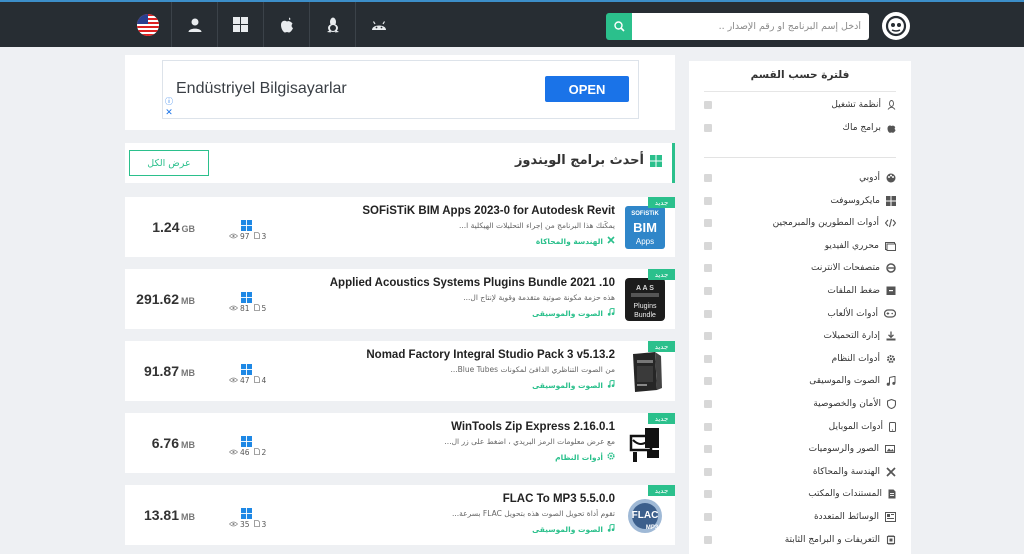  What do you see at coordinates (800, 494) in the screenshot?
I see `sidebar-category-item: المستندات والمكتب` at bounding box center [800, 494].